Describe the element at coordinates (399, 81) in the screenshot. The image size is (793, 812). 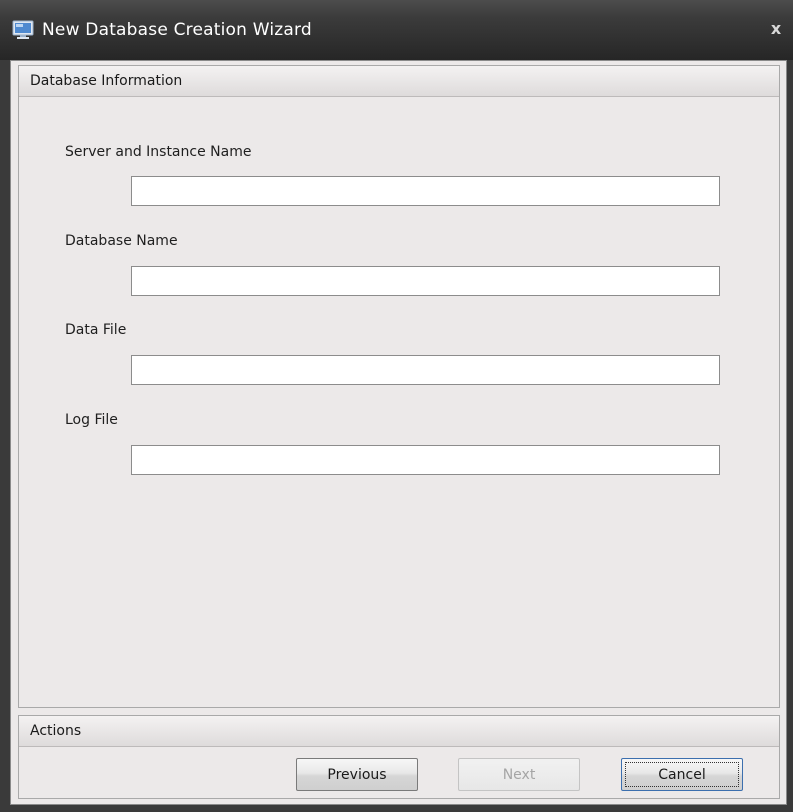
I see `database-information-header: Database Information` at that location.